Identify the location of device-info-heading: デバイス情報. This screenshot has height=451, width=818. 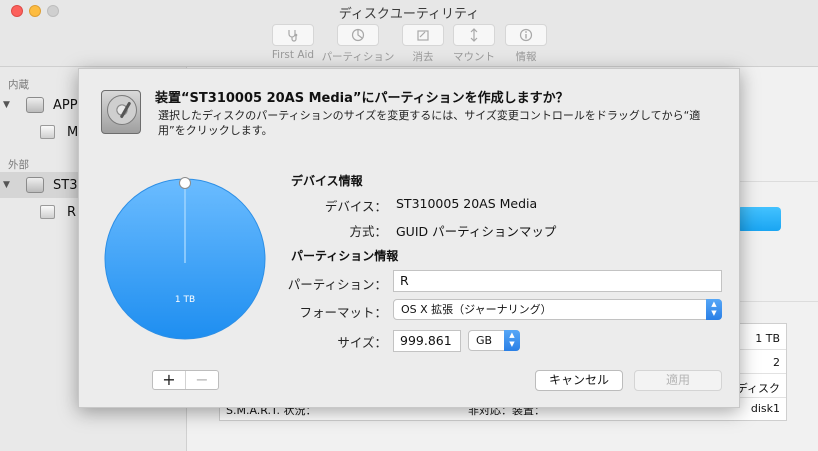
(327, 181).